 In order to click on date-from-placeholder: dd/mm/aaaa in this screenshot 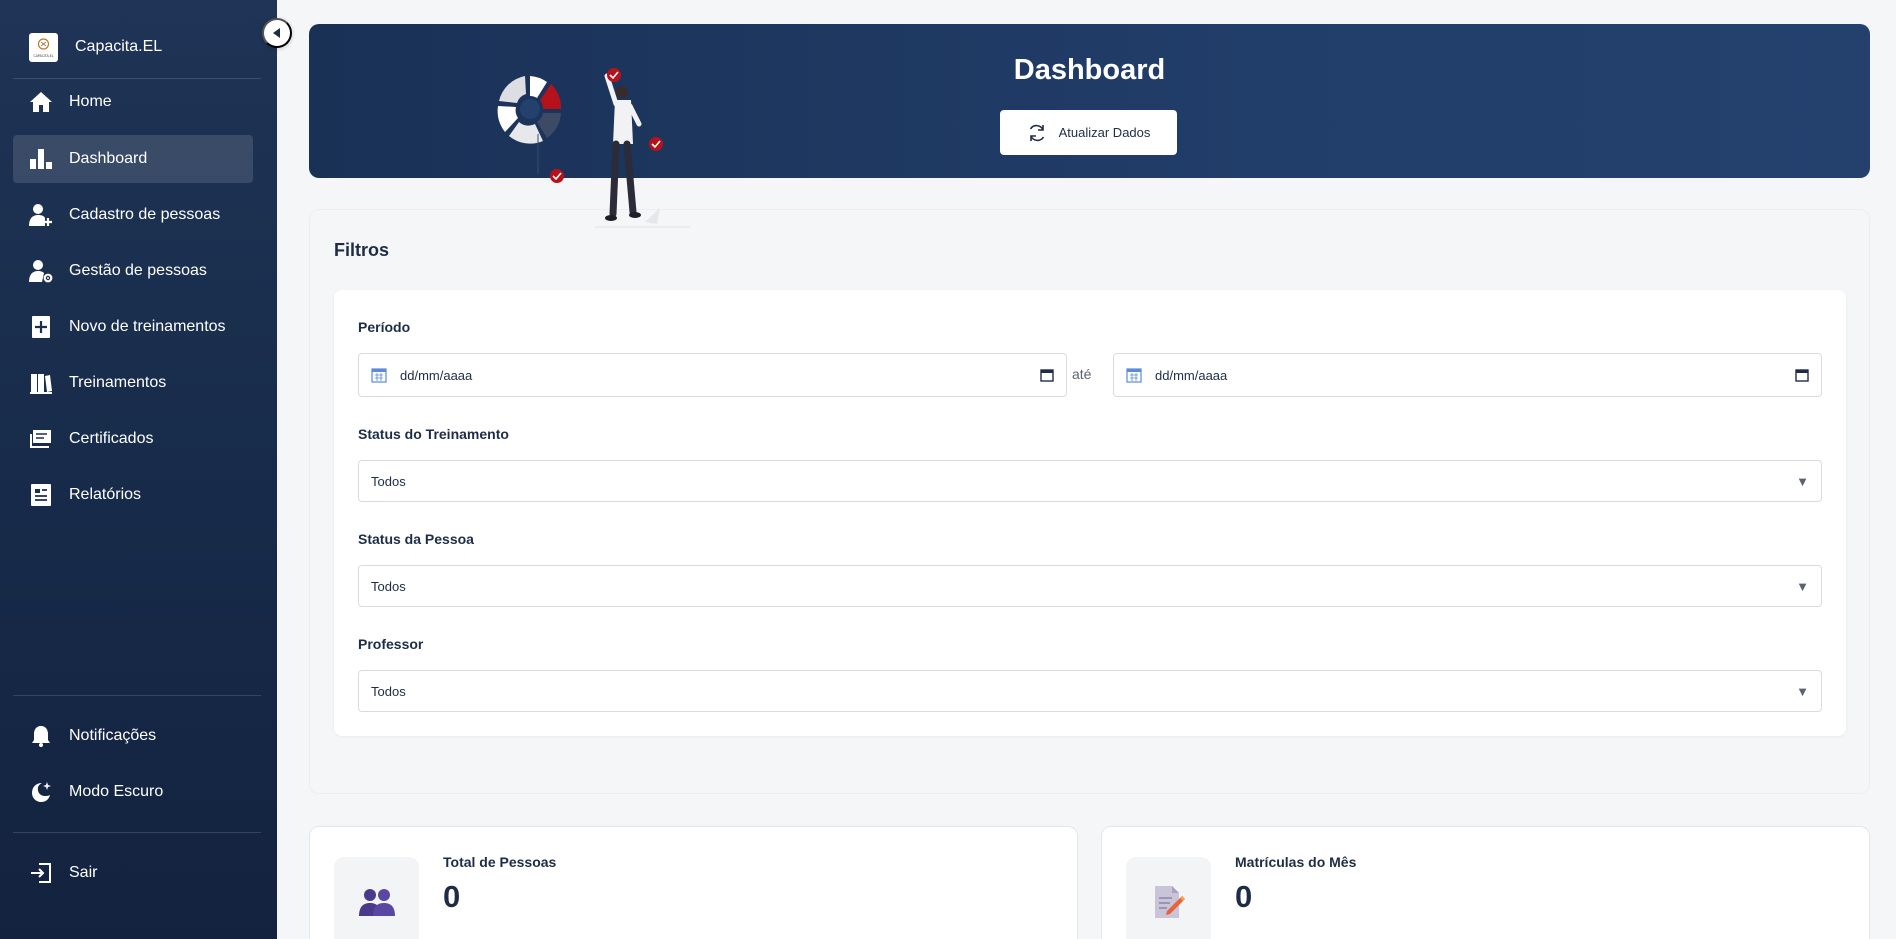, I will do `click(436, 375)`.